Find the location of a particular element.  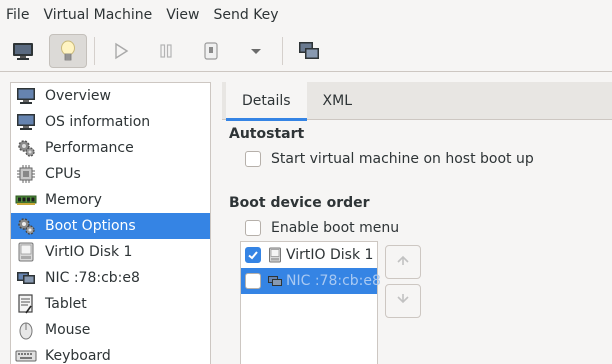

sidebar-item-os-information: OS information is located at coordinates (110, 122).